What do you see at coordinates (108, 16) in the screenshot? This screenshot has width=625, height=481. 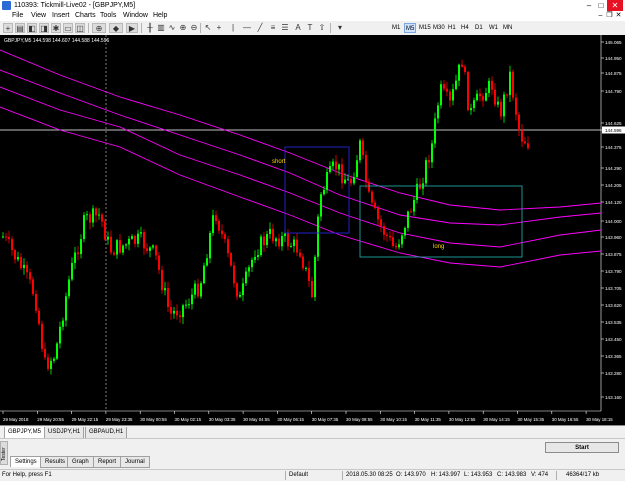 I see `menu-tools: Tools` at bounding box center [108, 16].